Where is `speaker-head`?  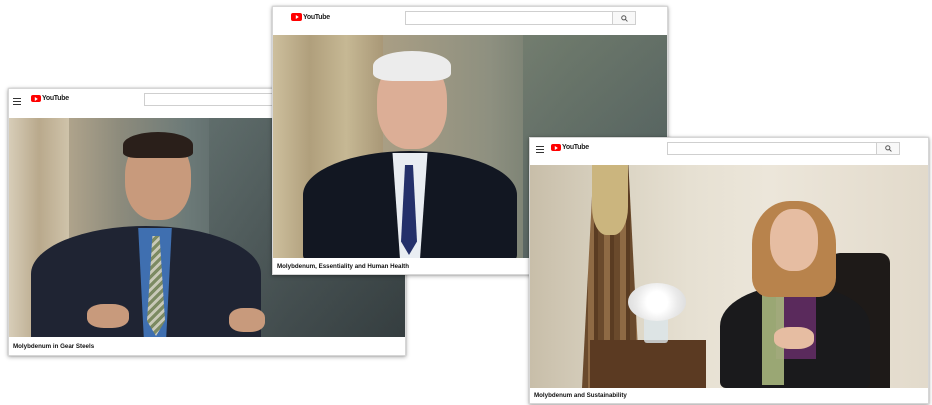 speaker-head is located at coordinates (794, 240).